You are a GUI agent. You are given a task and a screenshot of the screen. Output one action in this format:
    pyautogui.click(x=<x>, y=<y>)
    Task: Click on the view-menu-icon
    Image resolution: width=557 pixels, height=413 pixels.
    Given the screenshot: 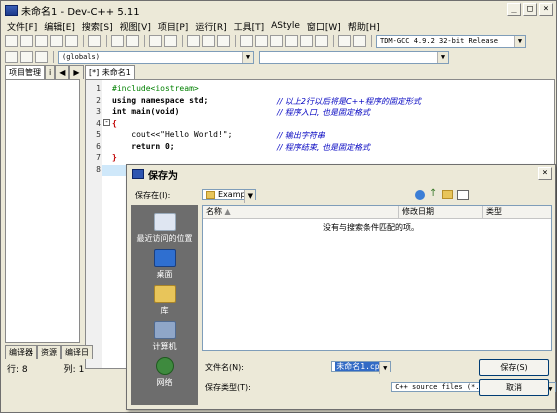 What is the action you would take?
    pyautogui.click(x=463, y=195)
    